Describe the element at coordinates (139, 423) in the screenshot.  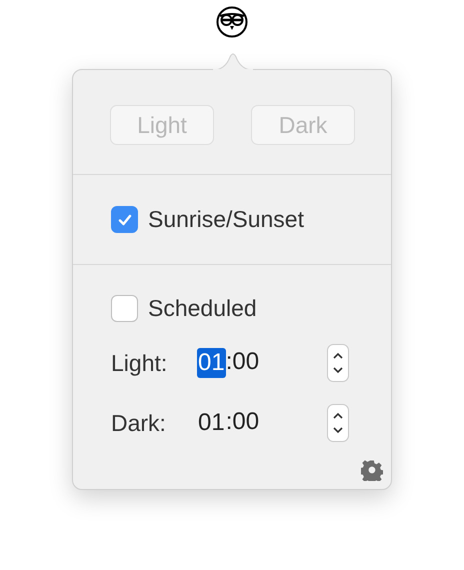
I see `time-label: Dark:` at that location.